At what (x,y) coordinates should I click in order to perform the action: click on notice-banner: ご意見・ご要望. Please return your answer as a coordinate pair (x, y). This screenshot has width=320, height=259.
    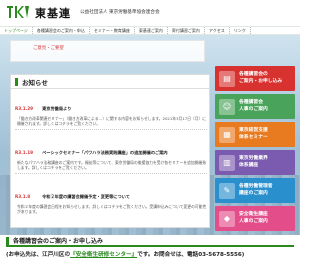
    Looking at the image, I should click on (107, 51).